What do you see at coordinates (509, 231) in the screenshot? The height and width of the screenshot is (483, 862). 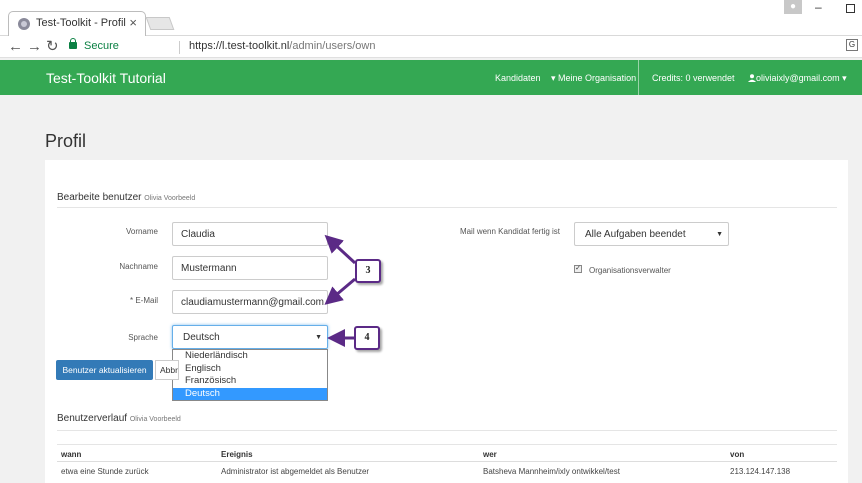 I see `mail-notify-label: Mail wenn Kandidat fertig ist` at bounding box center [509, 231].